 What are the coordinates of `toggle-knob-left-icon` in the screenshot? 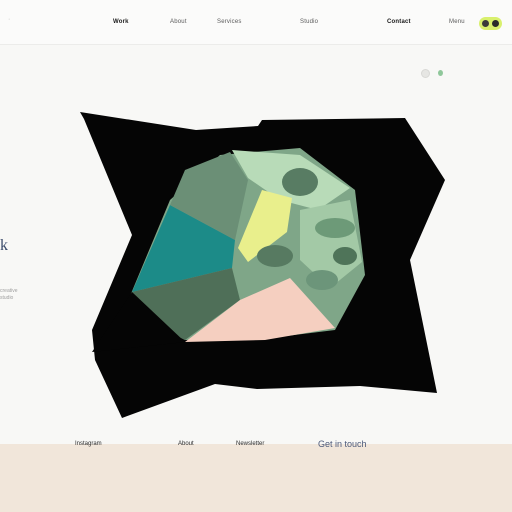 It's located at (485, 23).